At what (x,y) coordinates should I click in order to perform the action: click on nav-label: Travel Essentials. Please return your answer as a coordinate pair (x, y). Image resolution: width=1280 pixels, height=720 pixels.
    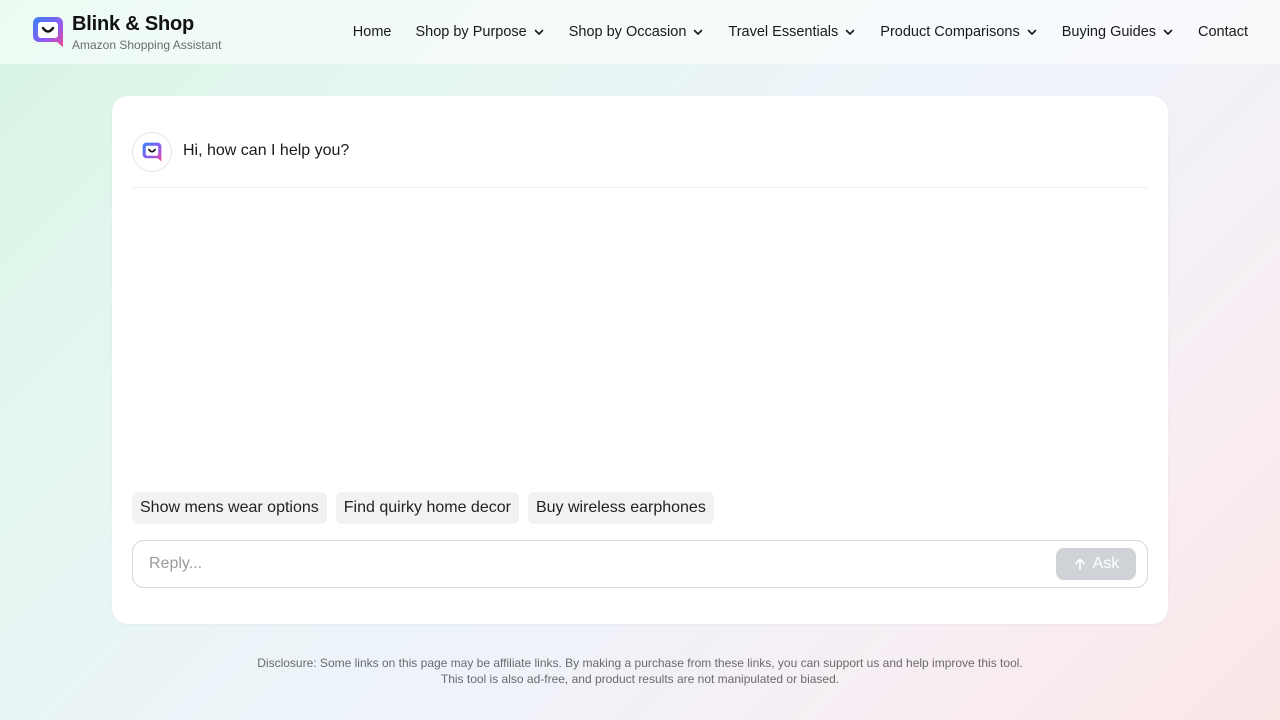
    Looking at the image, I should click on (783, 32).